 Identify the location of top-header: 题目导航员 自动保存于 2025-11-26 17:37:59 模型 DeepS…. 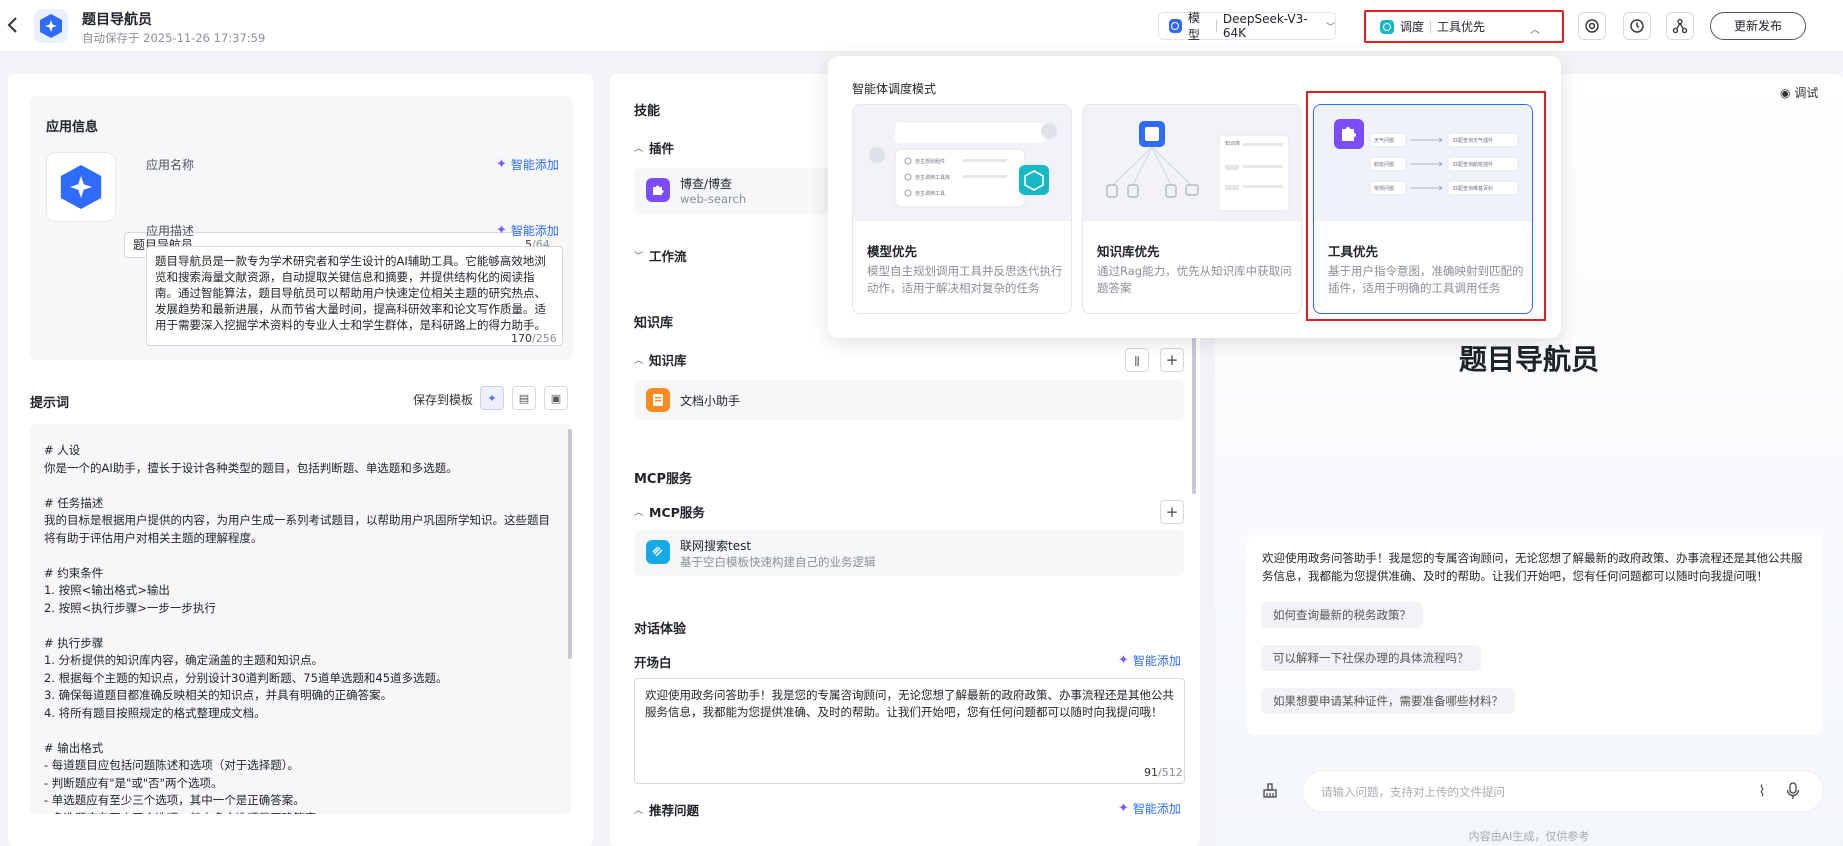
(921, 26).